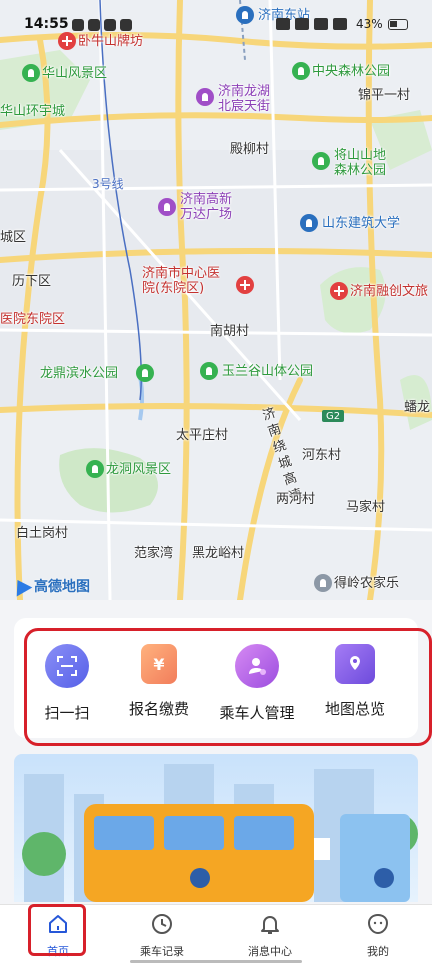 The width and height of the screenshot is (432, 964). I want to click on notification-icons, so click(102, 25).